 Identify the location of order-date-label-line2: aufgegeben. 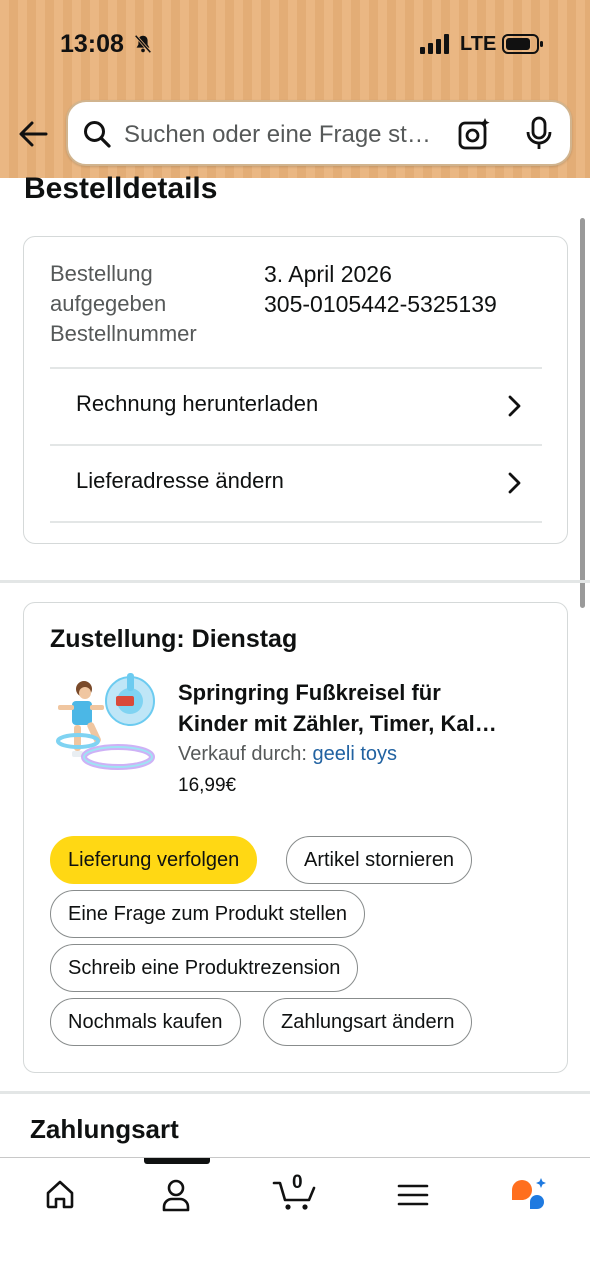
(108, 303).